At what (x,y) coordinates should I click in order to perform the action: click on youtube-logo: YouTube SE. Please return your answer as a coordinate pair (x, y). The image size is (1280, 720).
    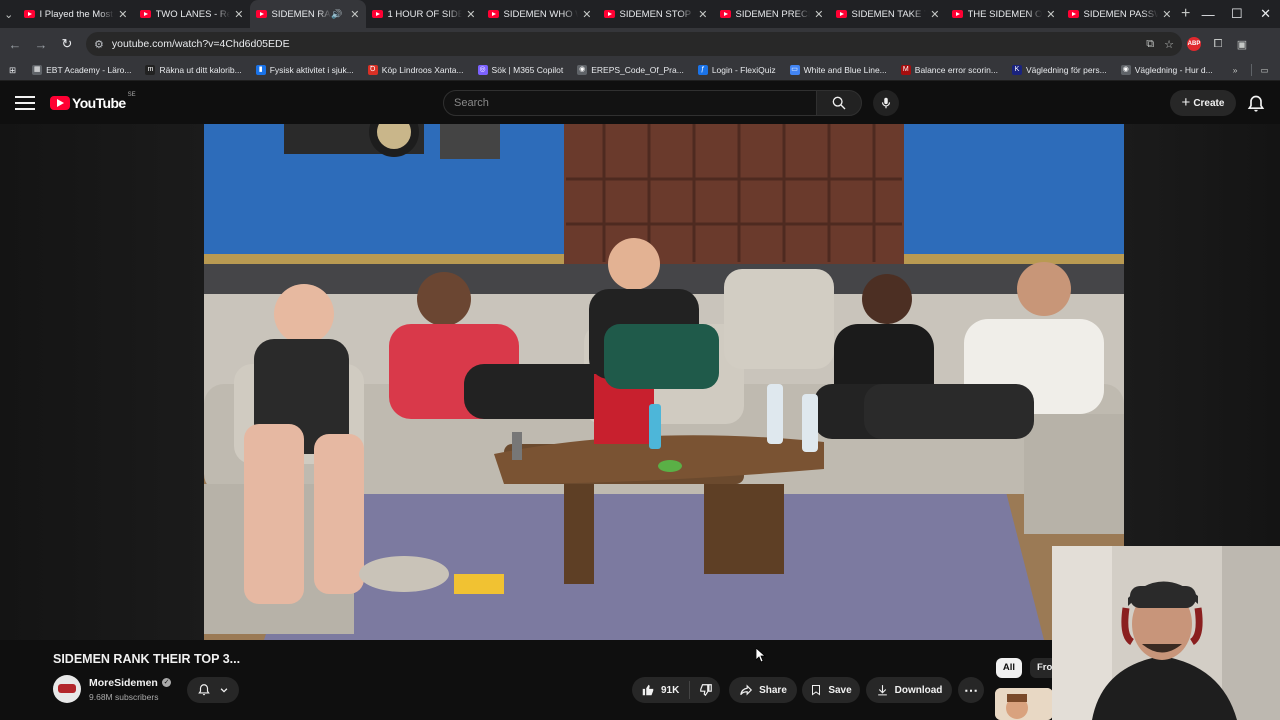
    Looking at the image, I should click on (93, 101).